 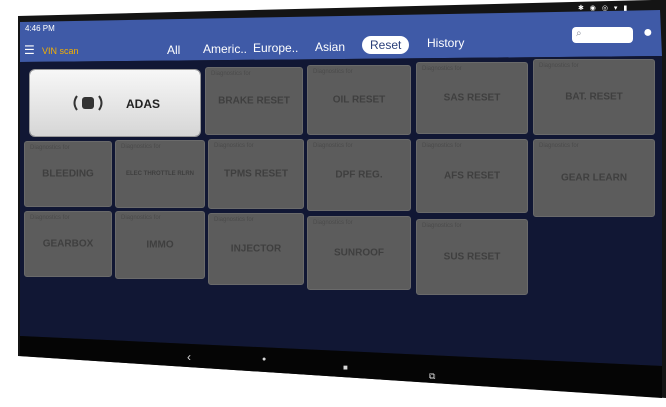 I want to click on adas-car-icon, so click(x=88, y=103).